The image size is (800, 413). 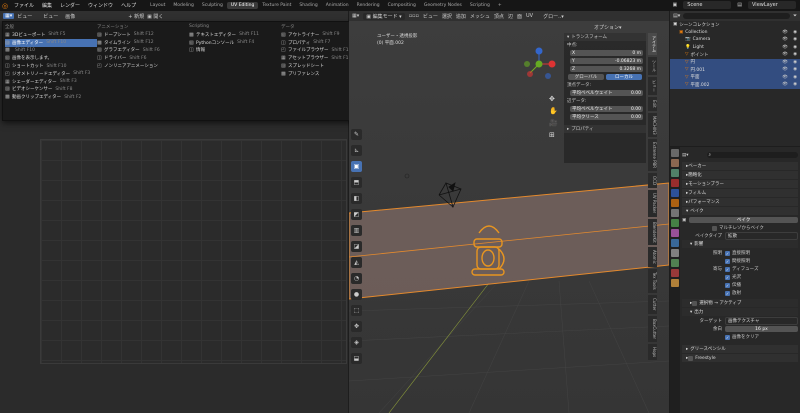 I want to click on shrink-tool-icon: ✥, so click(x=356, y=326).